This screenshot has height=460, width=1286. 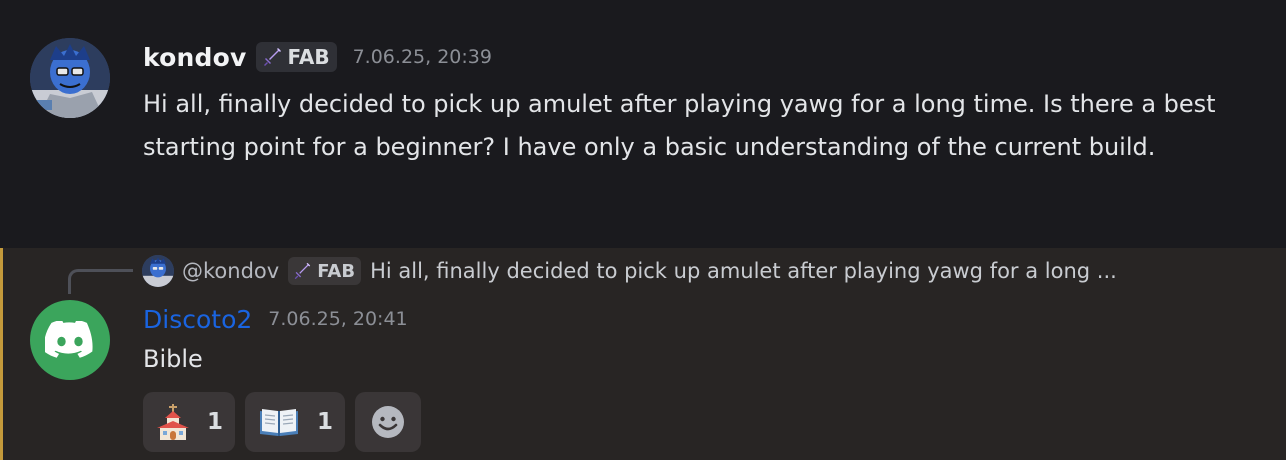 What do you see at coordinates (230, 271) in the screenshot?
I see `reply-author: @kondov` at bounding box center [230, 271].